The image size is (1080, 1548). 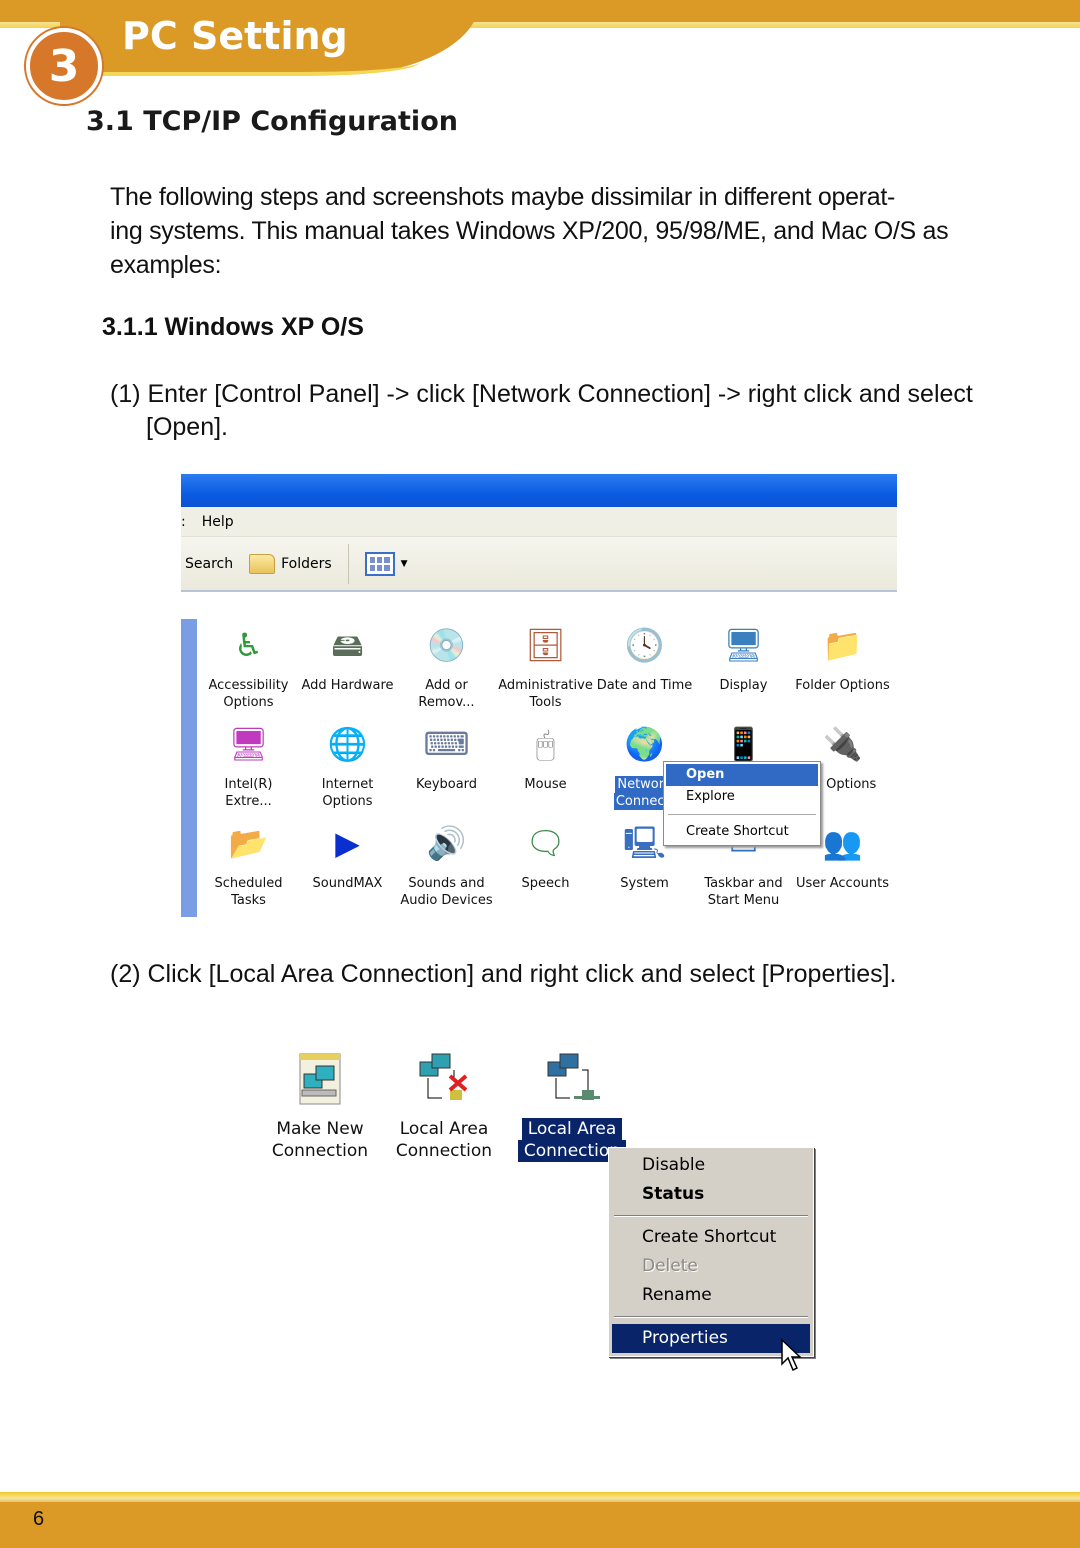 What do you see at coordinates (248, 685) in the screenshot?
I see `item-label: Accessibility` at bounding box center [248, 685].